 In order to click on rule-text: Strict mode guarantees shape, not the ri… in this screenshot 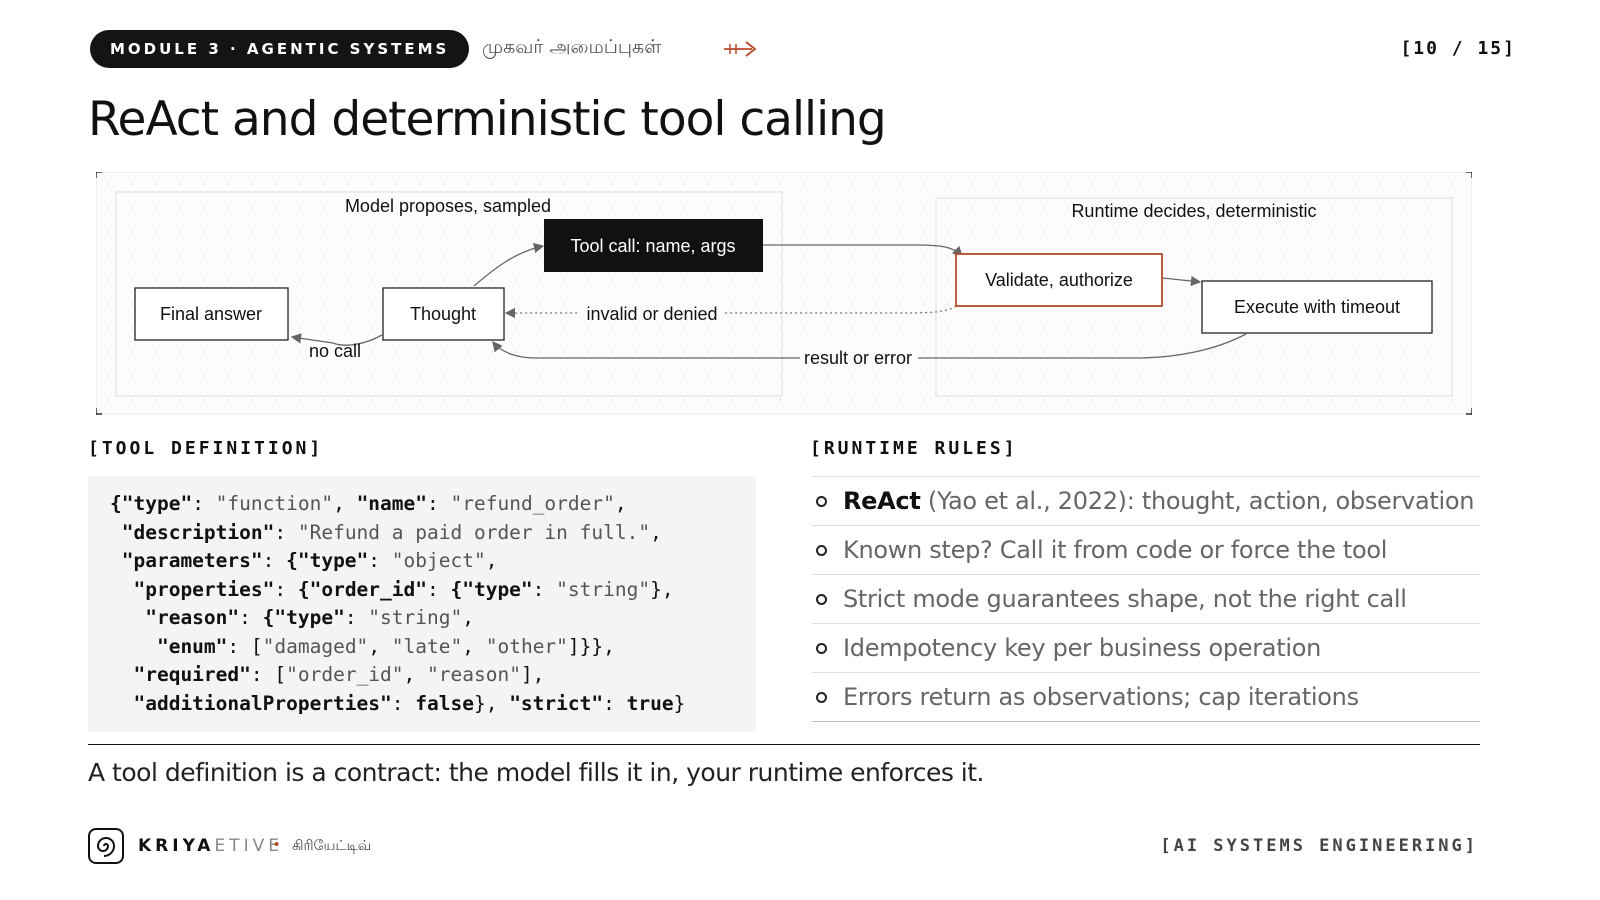, I will do `click(1125, 599)`.